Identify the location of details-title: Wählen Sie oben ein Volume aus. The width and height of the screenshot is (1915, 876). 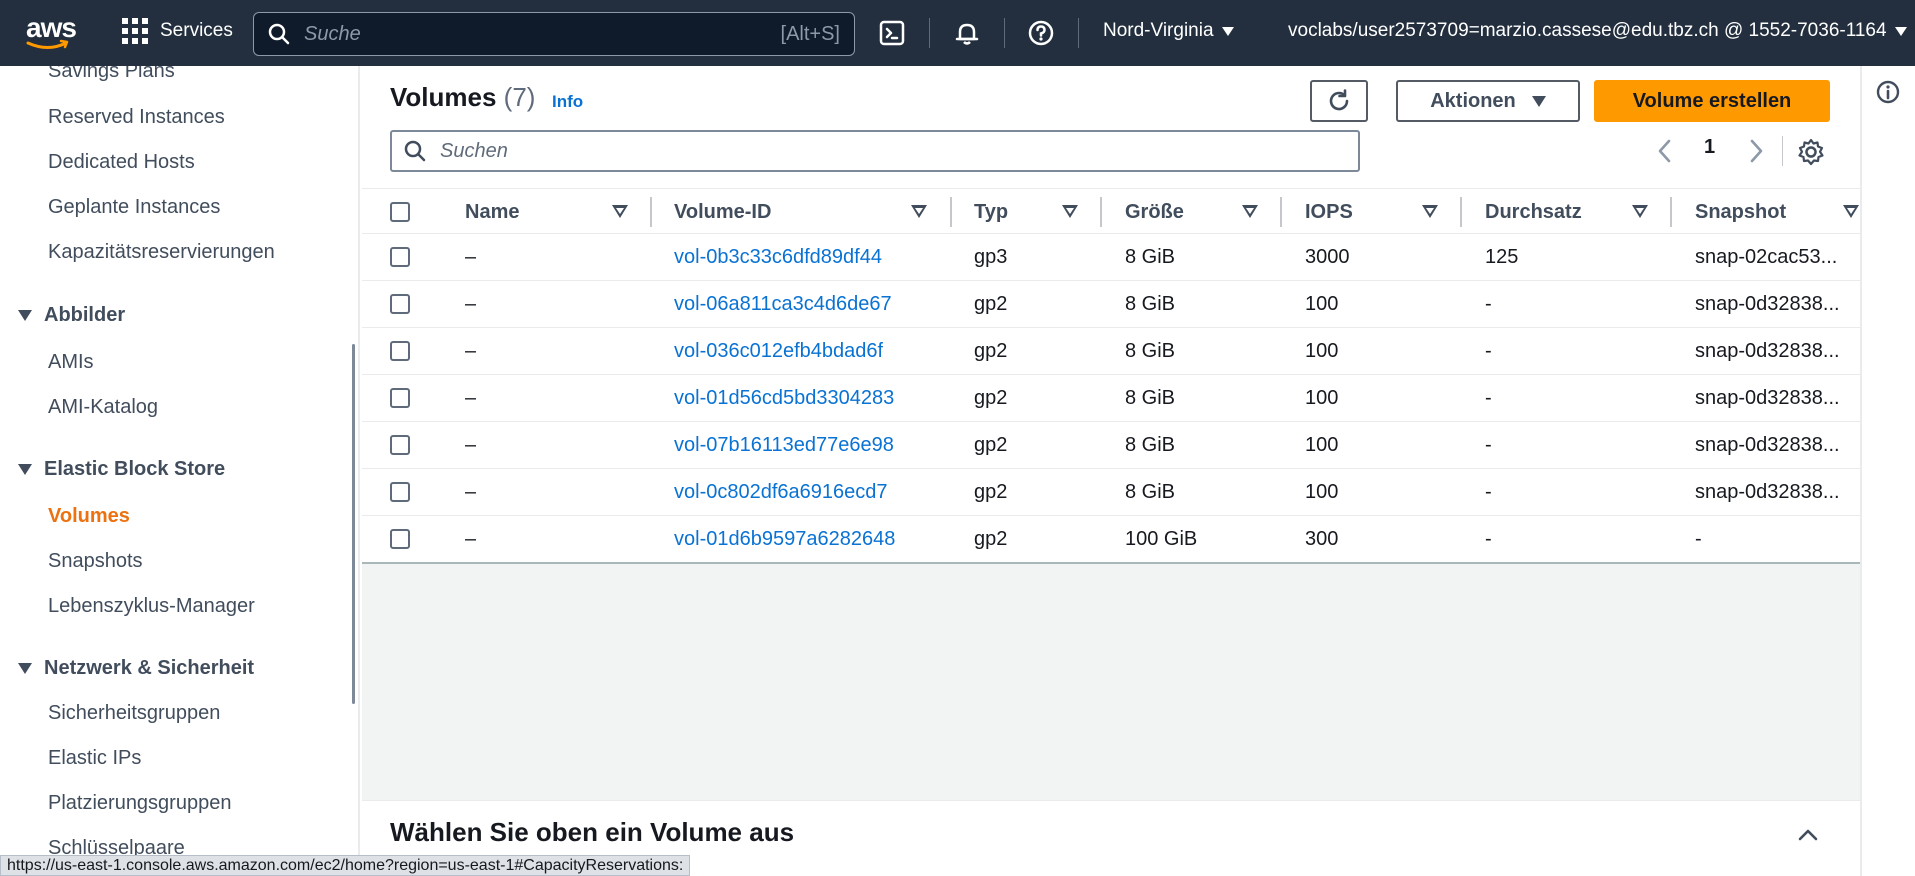
(592, 832).